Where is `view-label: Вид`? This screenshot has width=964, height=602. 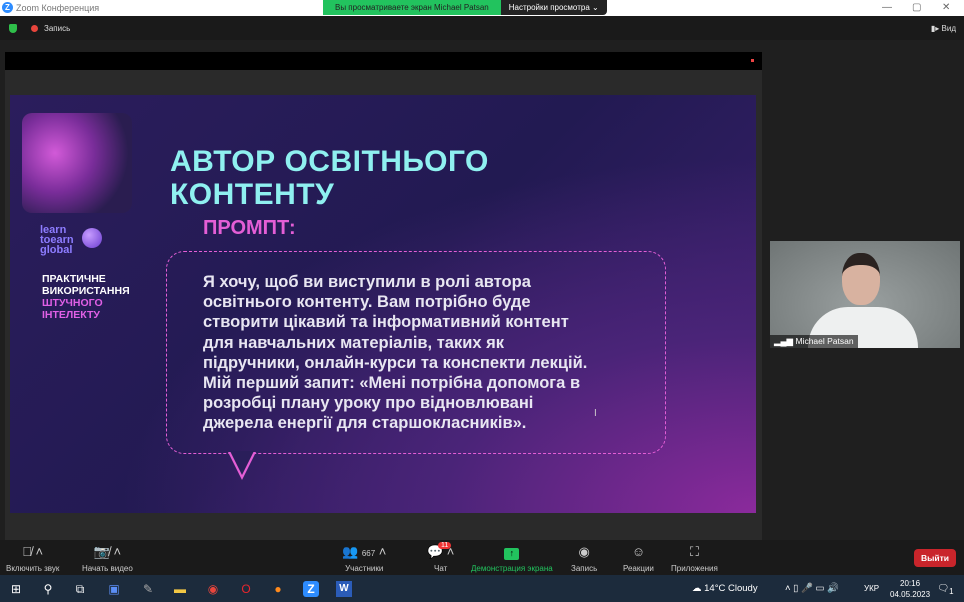
view-label: Вид is located at coordinates (948, 28).